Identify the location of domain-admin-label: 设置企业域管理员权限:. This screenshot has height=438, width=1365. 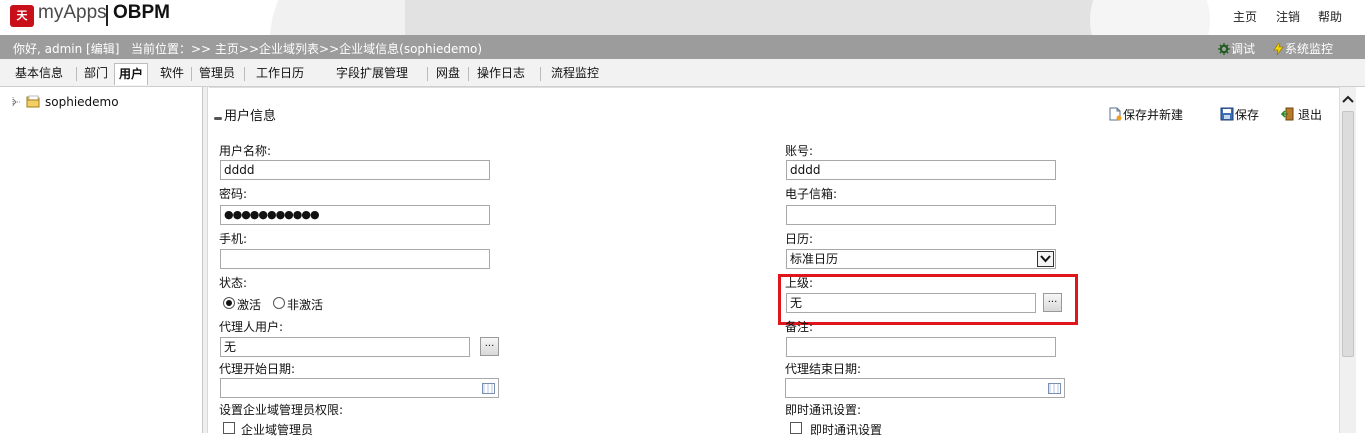
(281, 410).